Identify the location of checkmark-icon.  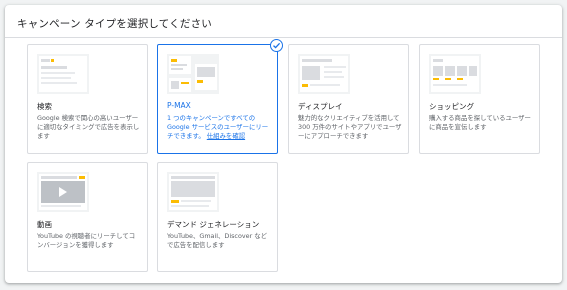
(276, 45).